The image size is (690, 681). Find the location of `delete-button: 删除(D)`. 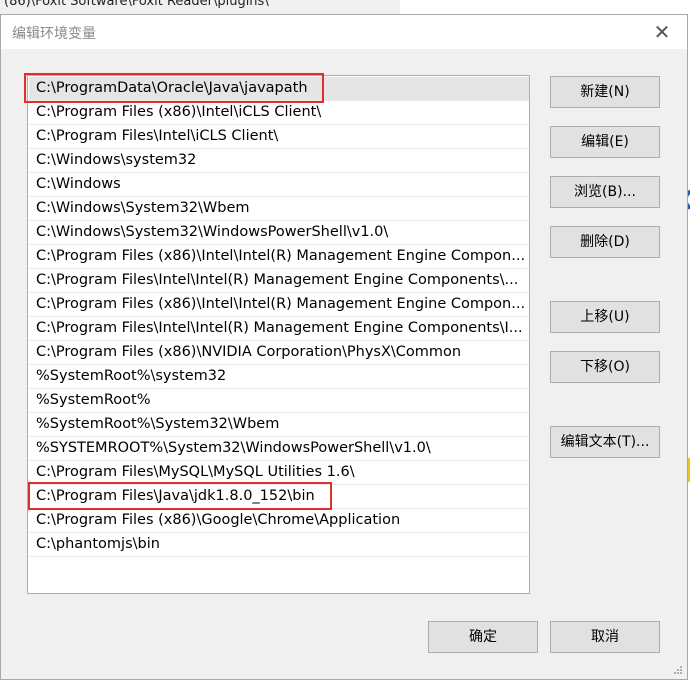

delete-button: 删除(D) is located at coordinates (605, 242).